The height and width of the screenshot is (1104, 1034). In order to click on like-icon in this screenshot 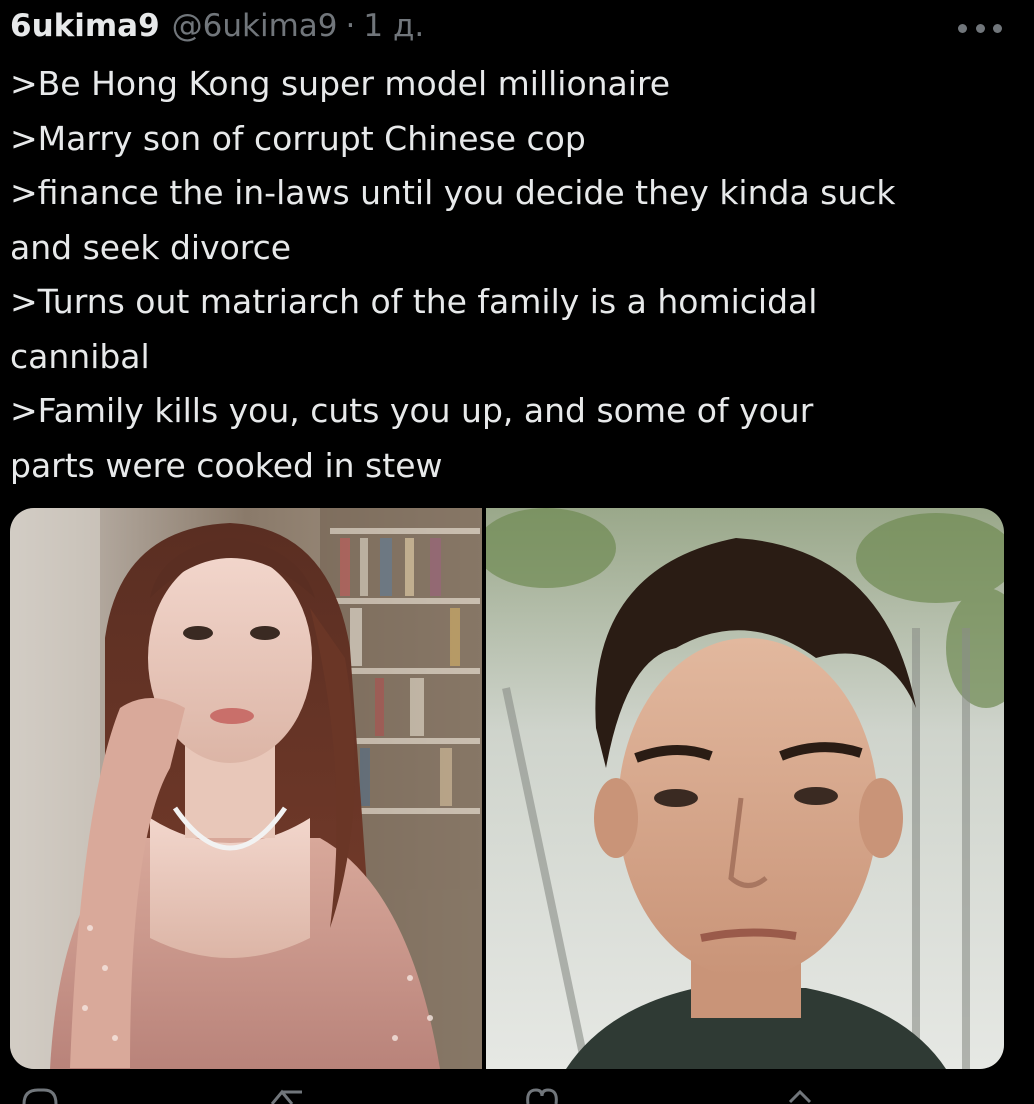, I will do `click(542, 1095)`.